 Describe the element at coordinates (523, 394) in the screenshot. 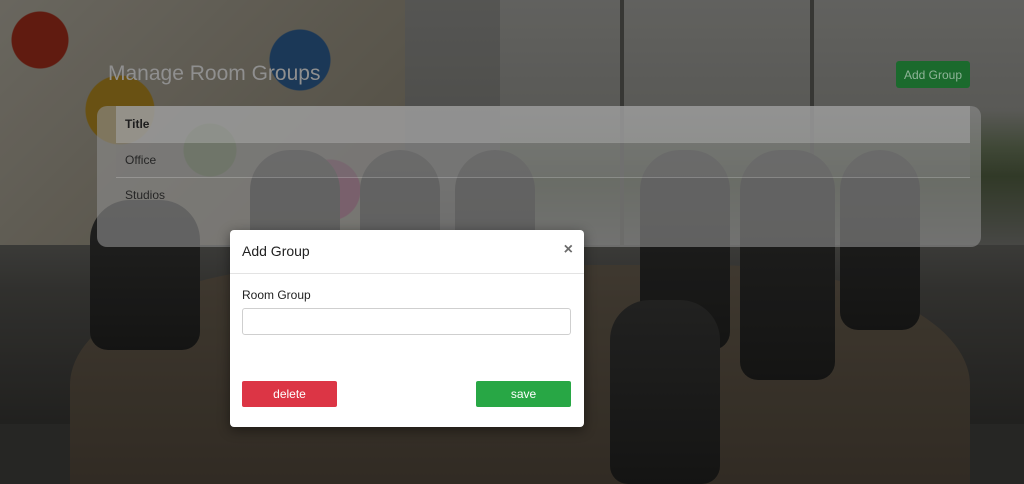

I see `save-button: save` at that location.